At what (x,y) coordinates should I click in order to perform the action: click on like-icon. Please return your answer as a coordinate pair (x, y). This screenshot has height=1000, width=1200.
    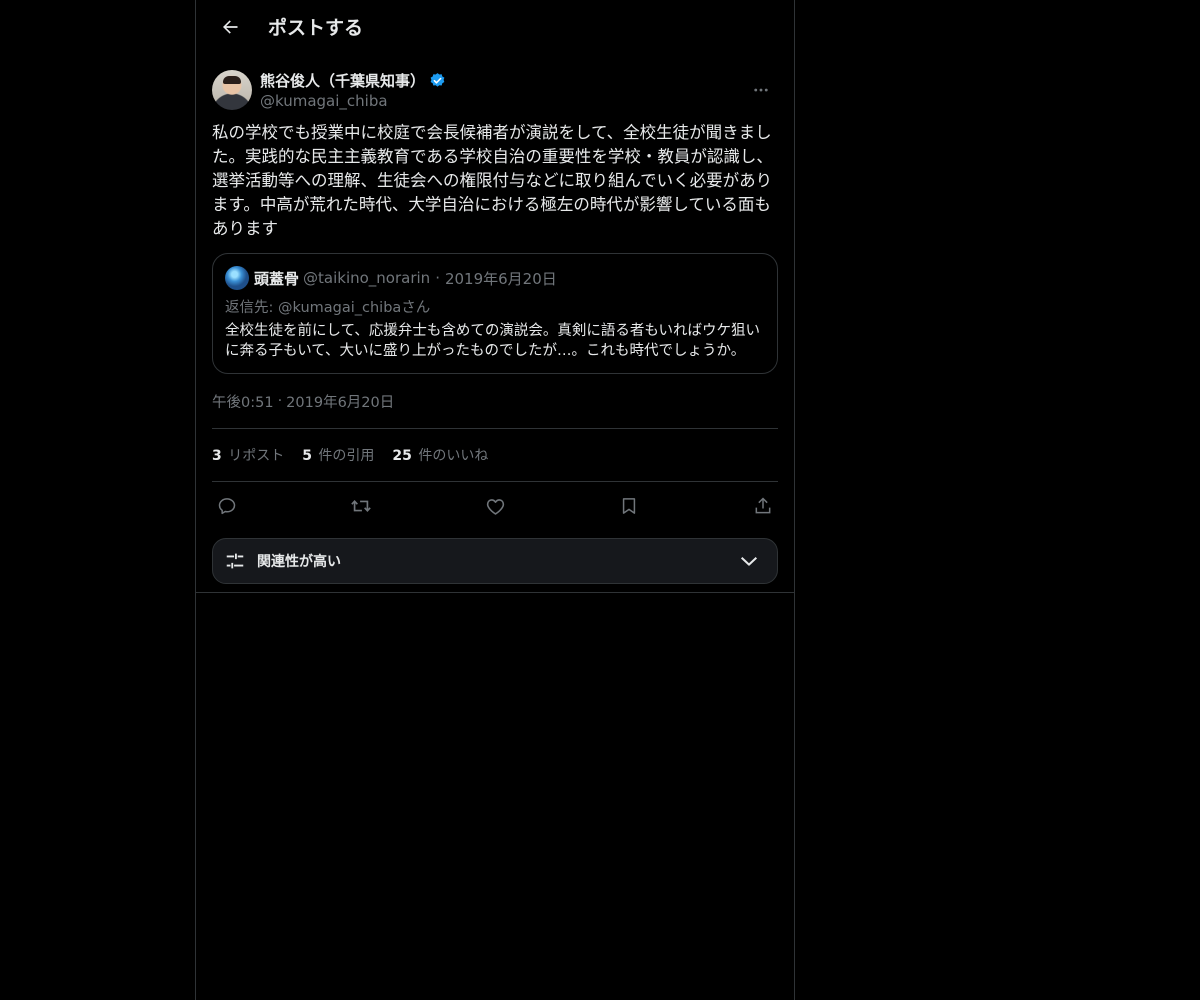
    Looking at the image, I should click on (495, 506).